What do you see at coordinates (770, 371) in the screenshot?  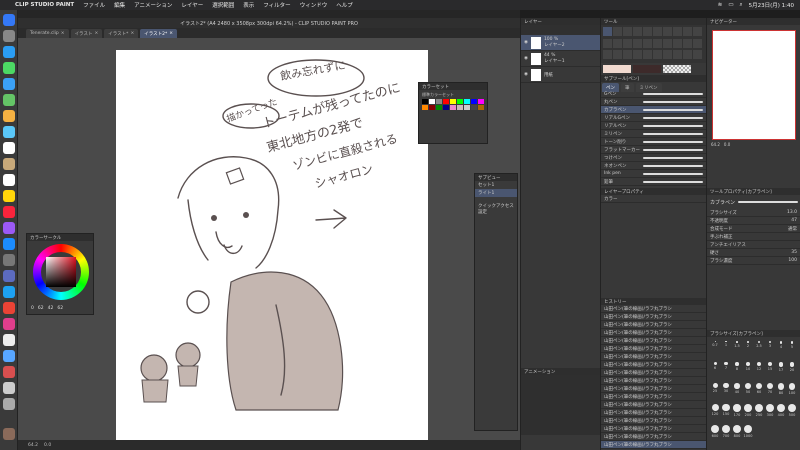 I see `brush-size-option: 15` at bounding box center [770, 371].